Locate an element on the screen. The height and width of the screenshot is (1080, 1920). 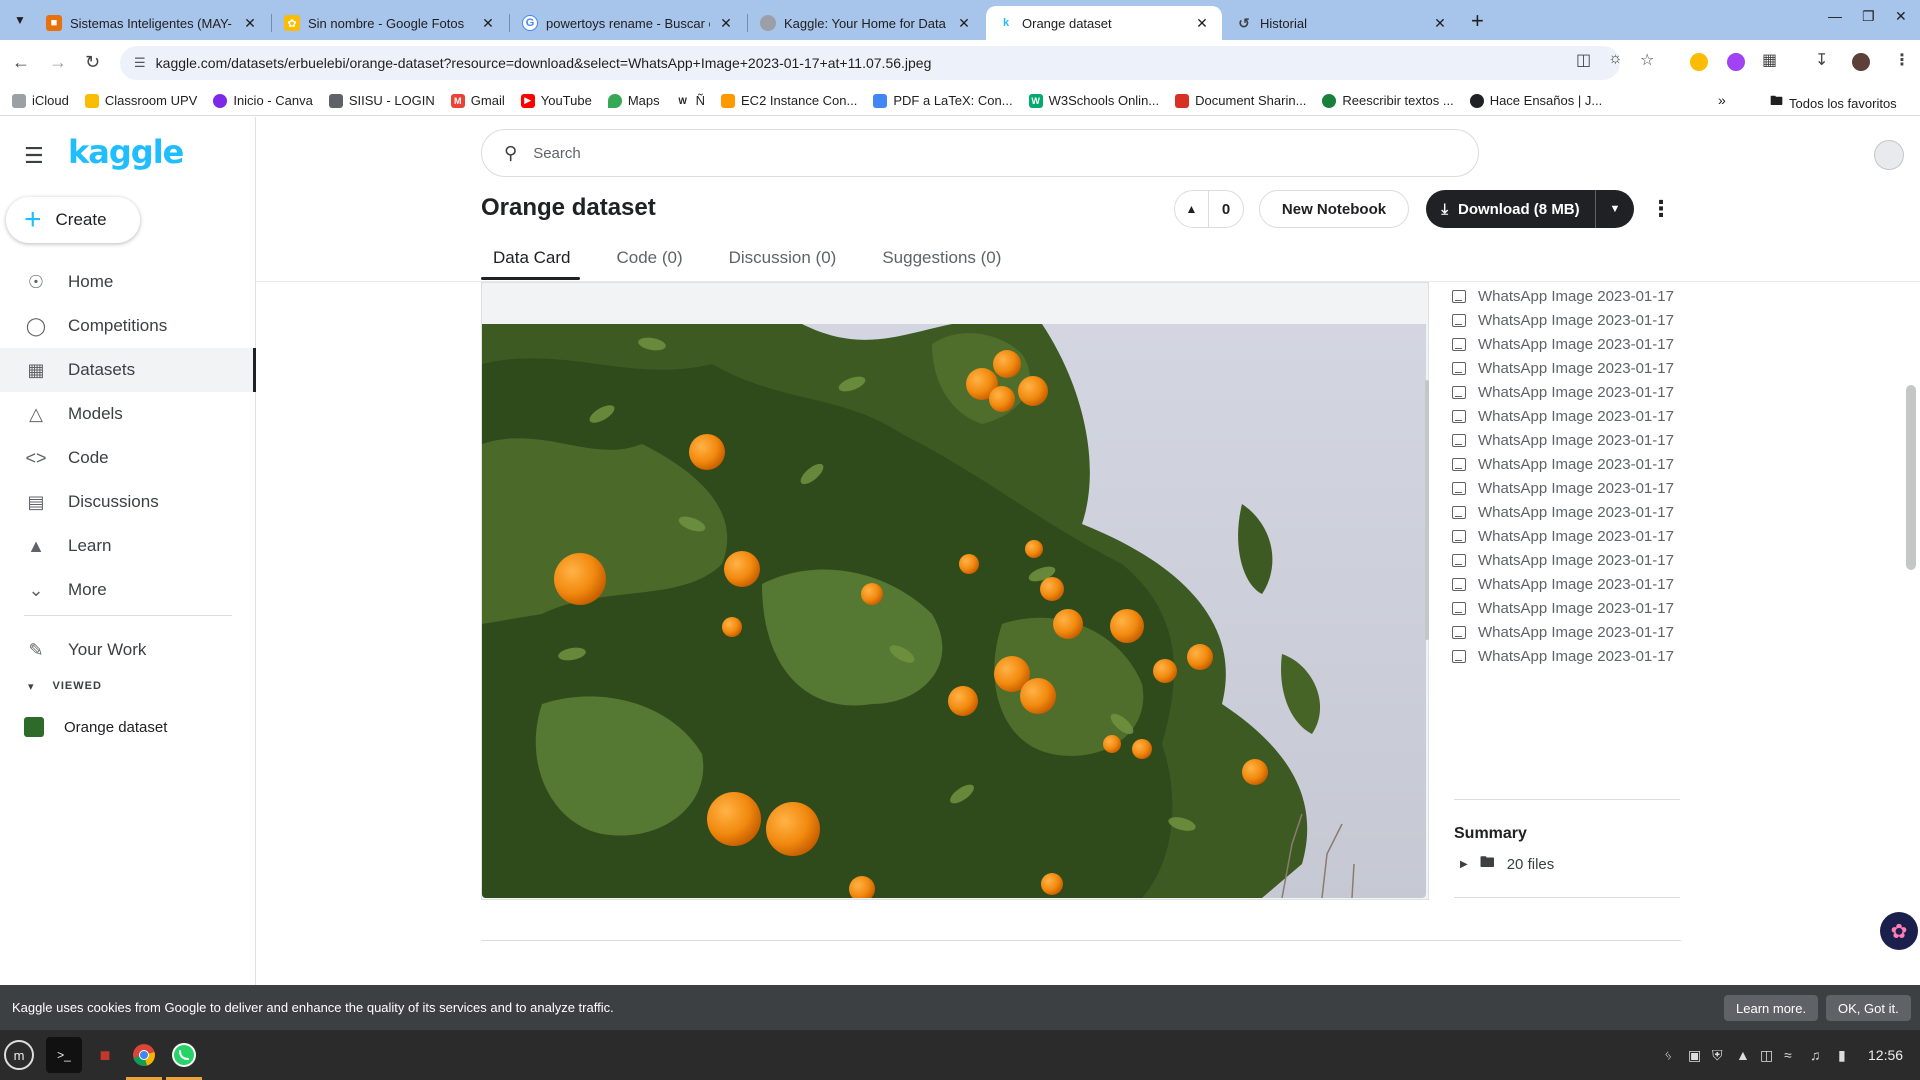
install-app-icon: ◫ is located at coordinates (1583, 60).